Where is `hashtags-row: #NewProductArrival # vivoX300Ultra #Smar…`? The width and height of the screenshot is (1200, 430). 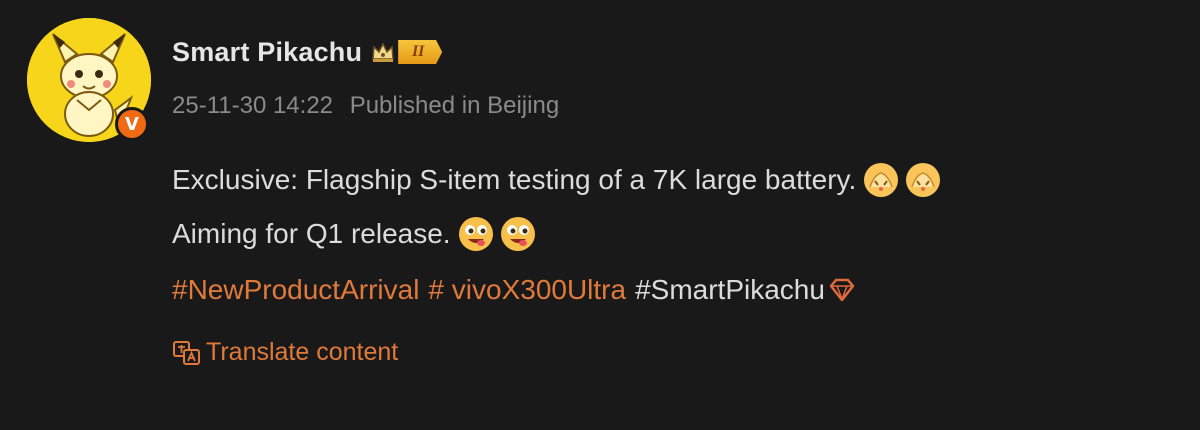 hashtags-row: #NewProductArrival # vivoX300Ultra #Smar… is located at coordinates (672, 290).